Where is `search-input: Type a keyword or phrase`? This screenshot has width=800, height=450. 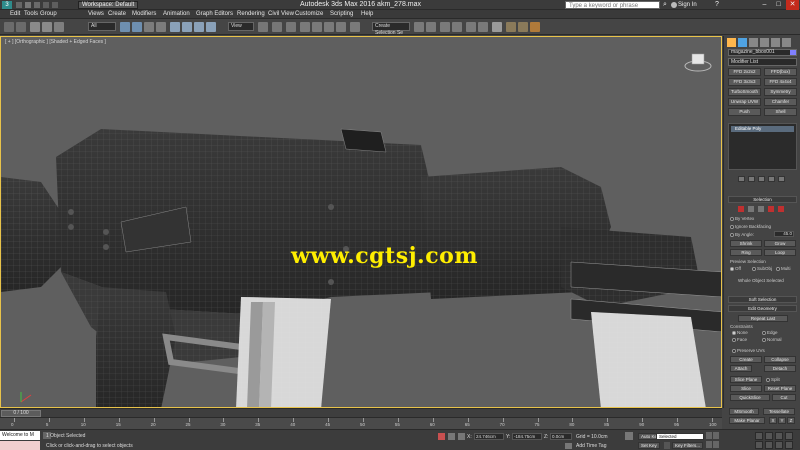 search-input: Type a keyword or phrase is located at coordinates (612, 5).